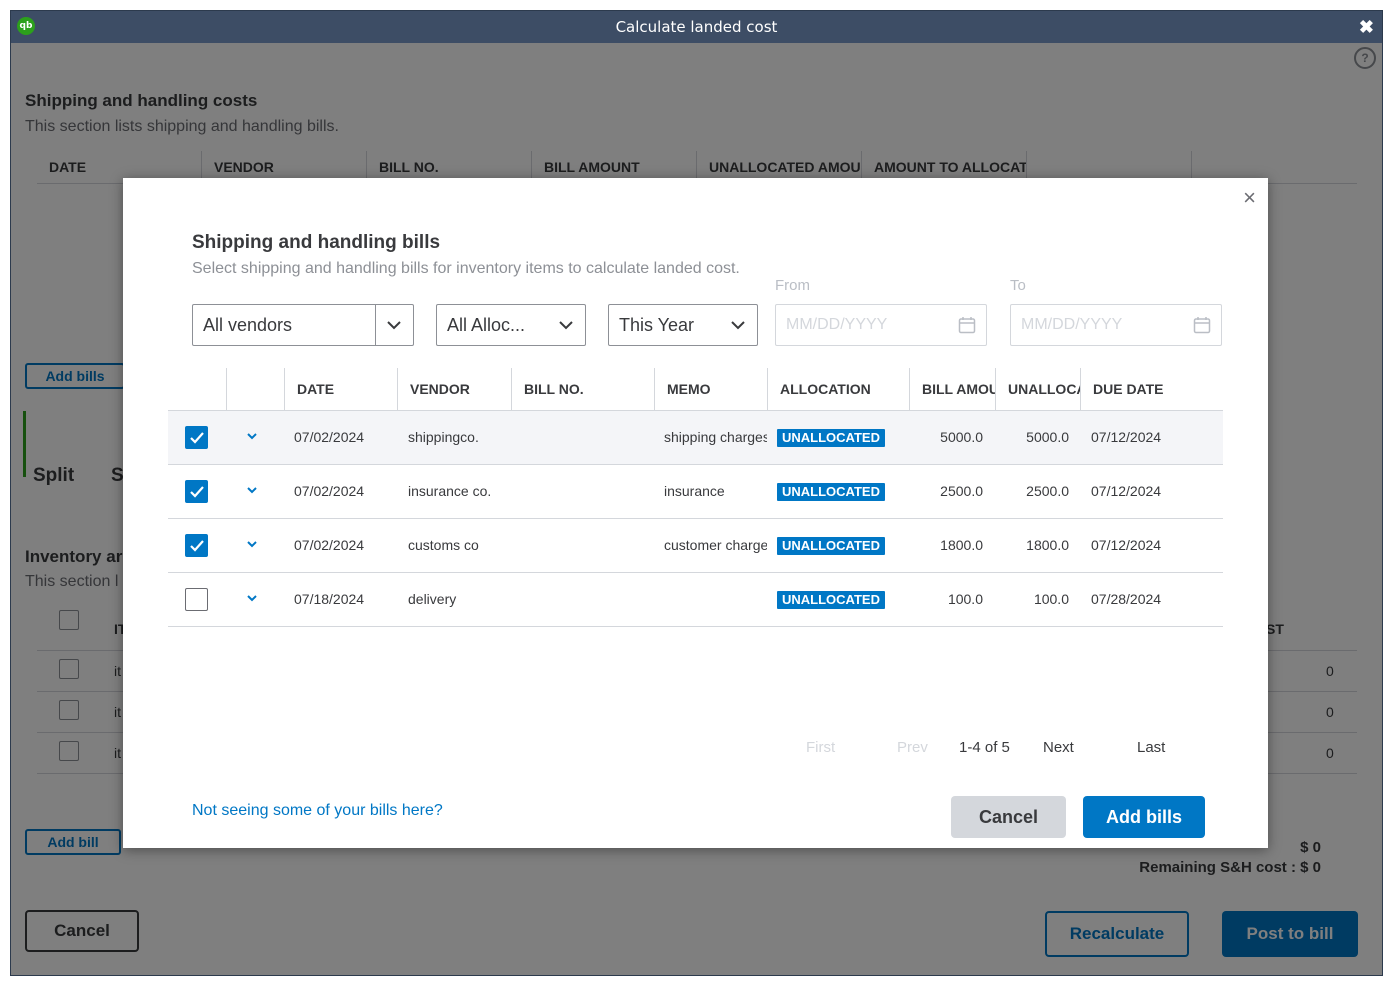 The image size is (1394, 982). I want to click on pager-last: Last, so click(1151, 748).